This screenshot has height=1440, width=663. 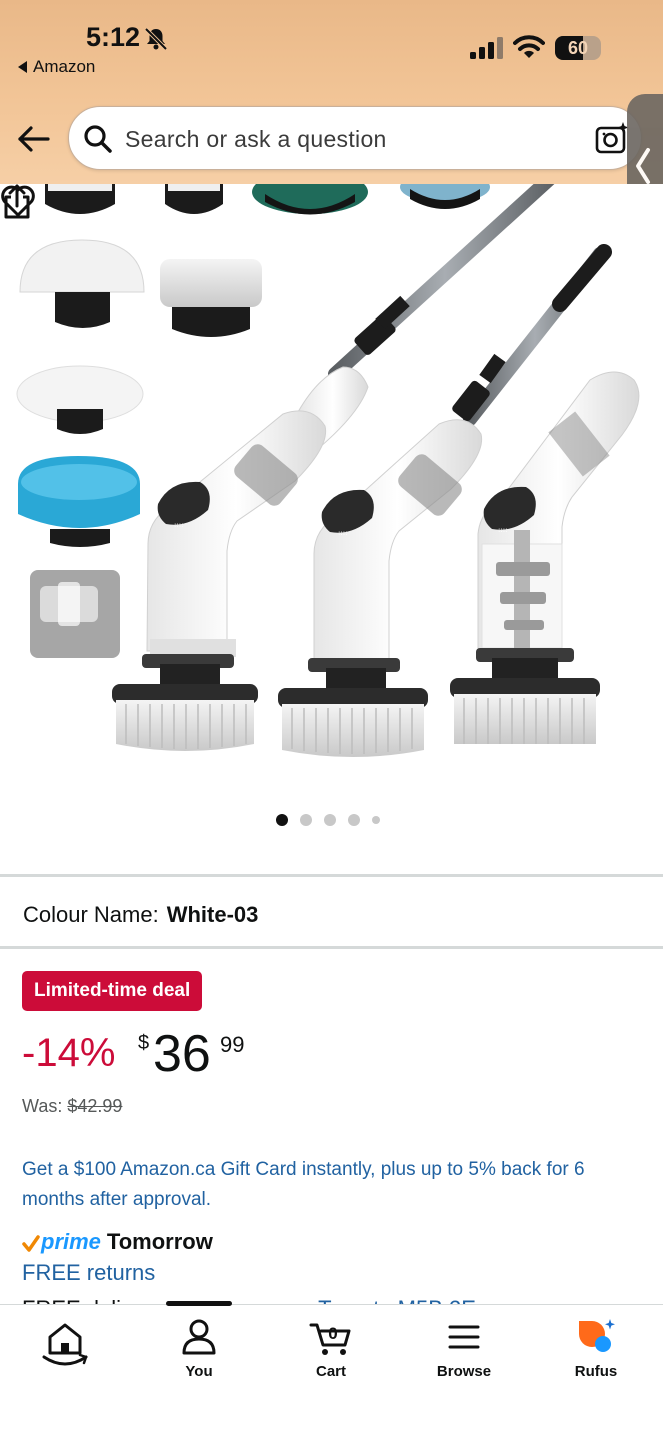 What do you see at coordinates (597, 1335) in the screenshot?
I see `rufus-icon` at bounding box center [597, 1335].